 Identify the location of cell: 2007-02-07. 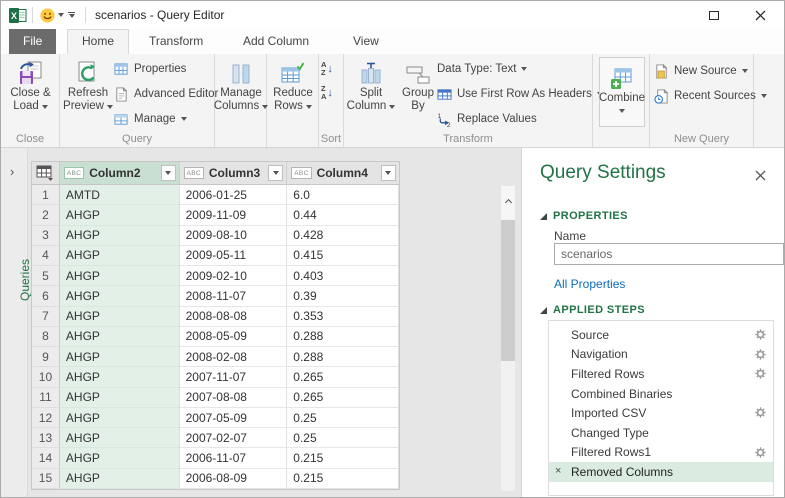
(233, 438).